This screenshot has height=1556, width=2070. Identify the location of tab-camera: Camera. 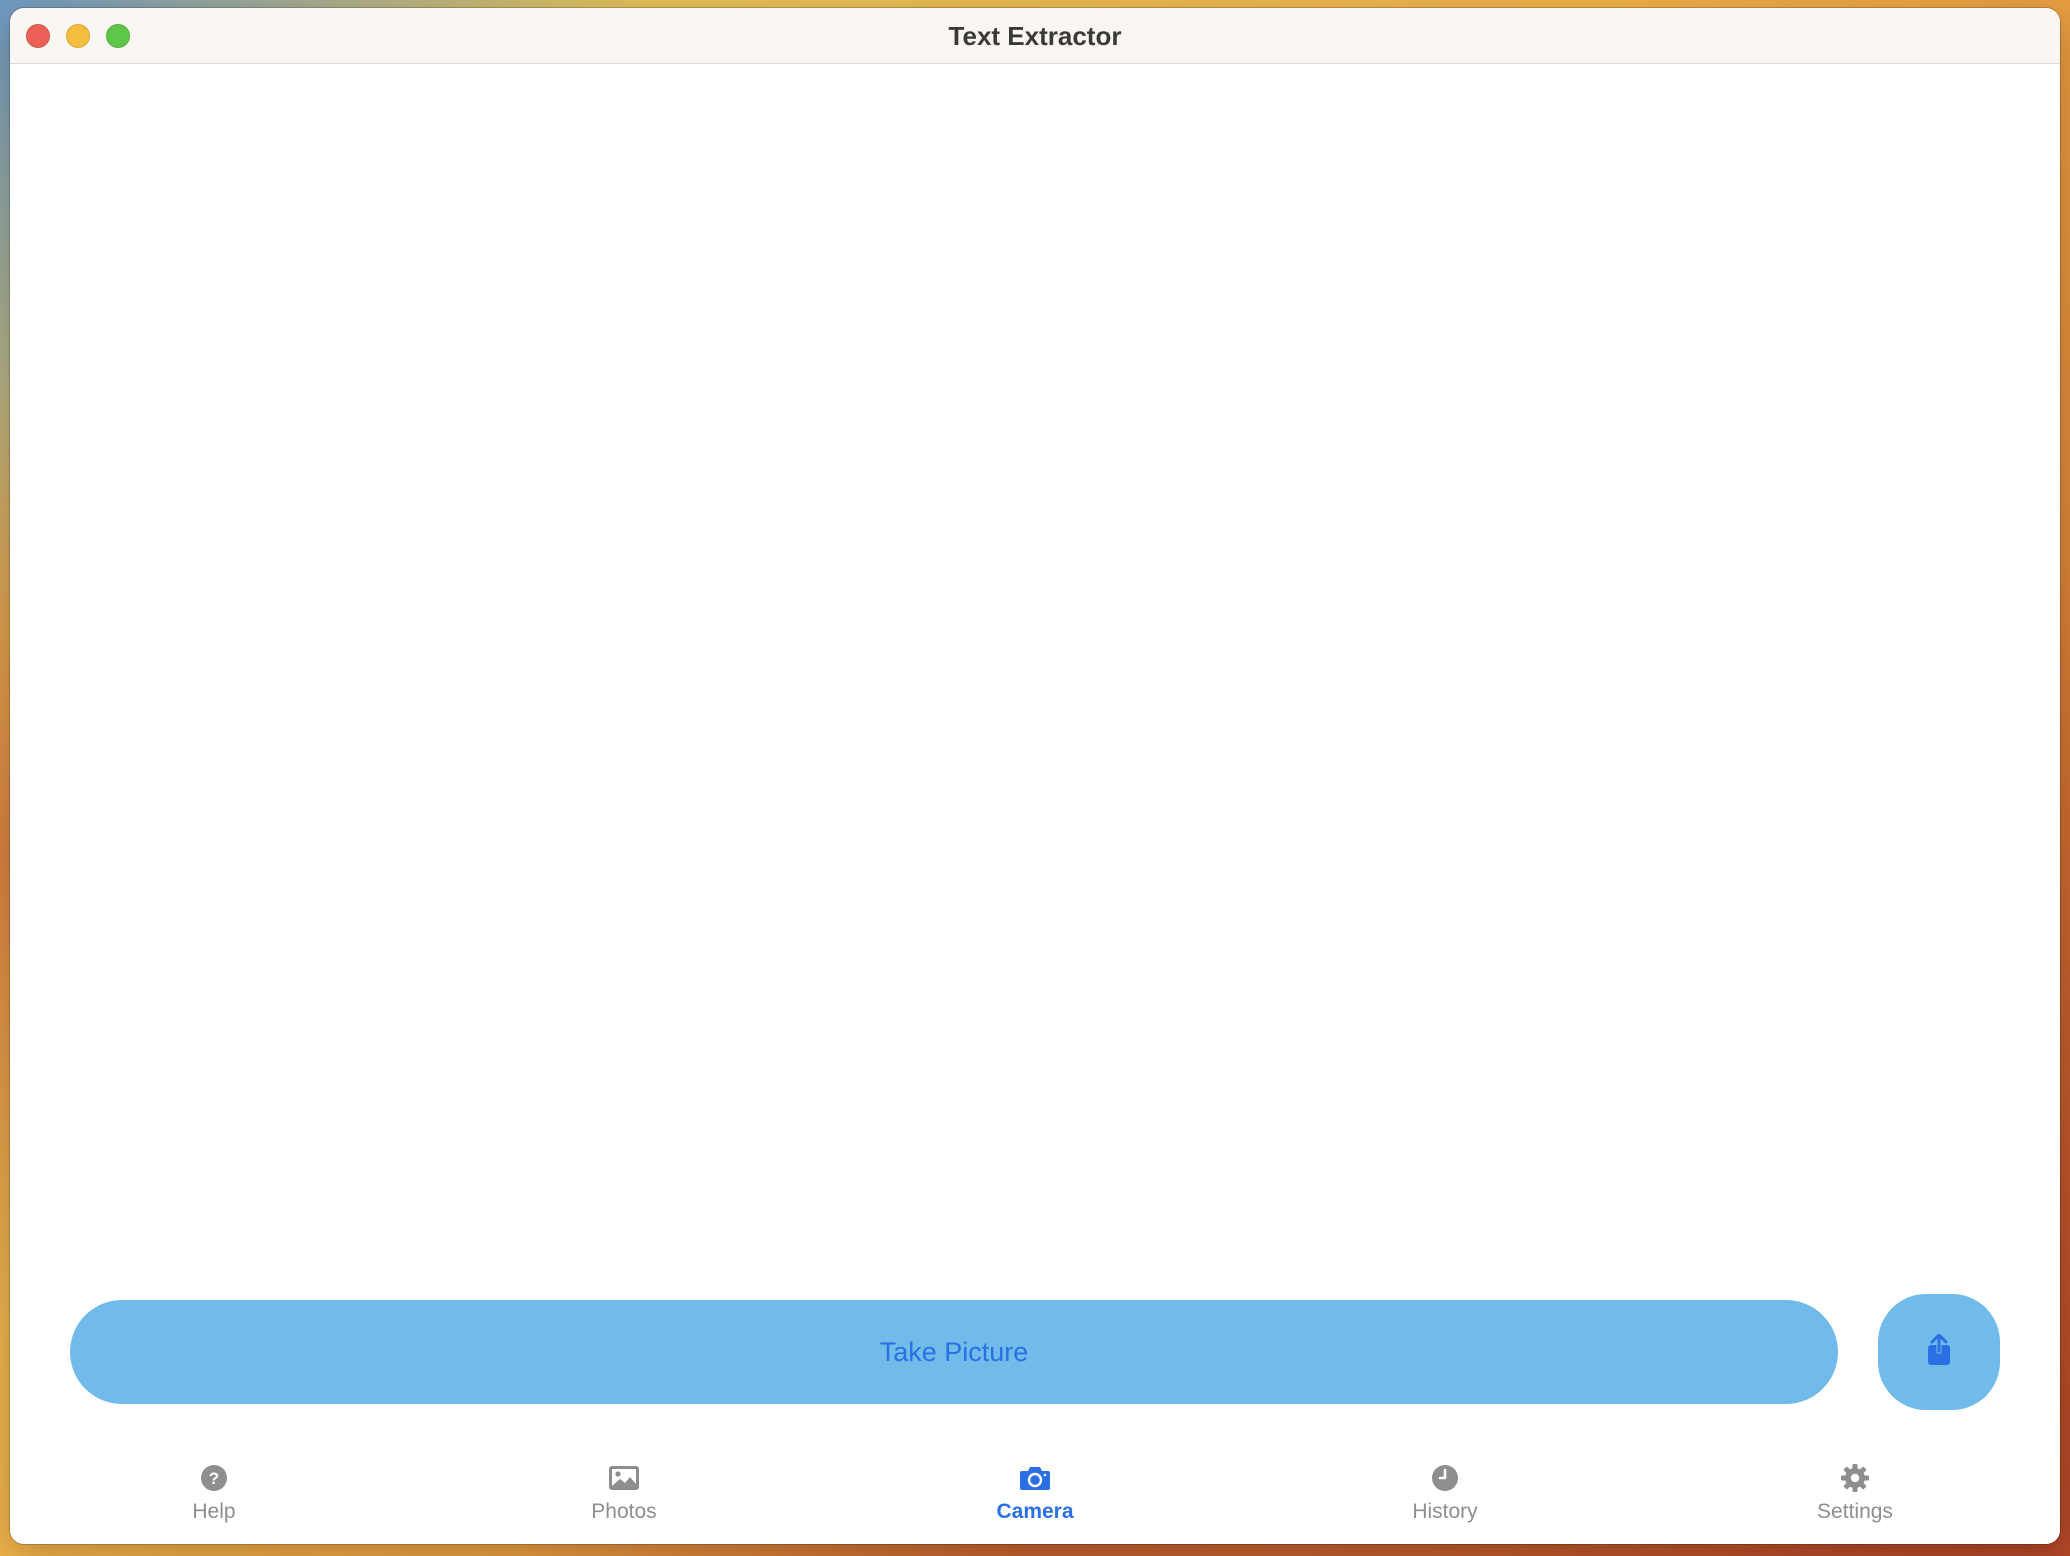
(1035, 1496).